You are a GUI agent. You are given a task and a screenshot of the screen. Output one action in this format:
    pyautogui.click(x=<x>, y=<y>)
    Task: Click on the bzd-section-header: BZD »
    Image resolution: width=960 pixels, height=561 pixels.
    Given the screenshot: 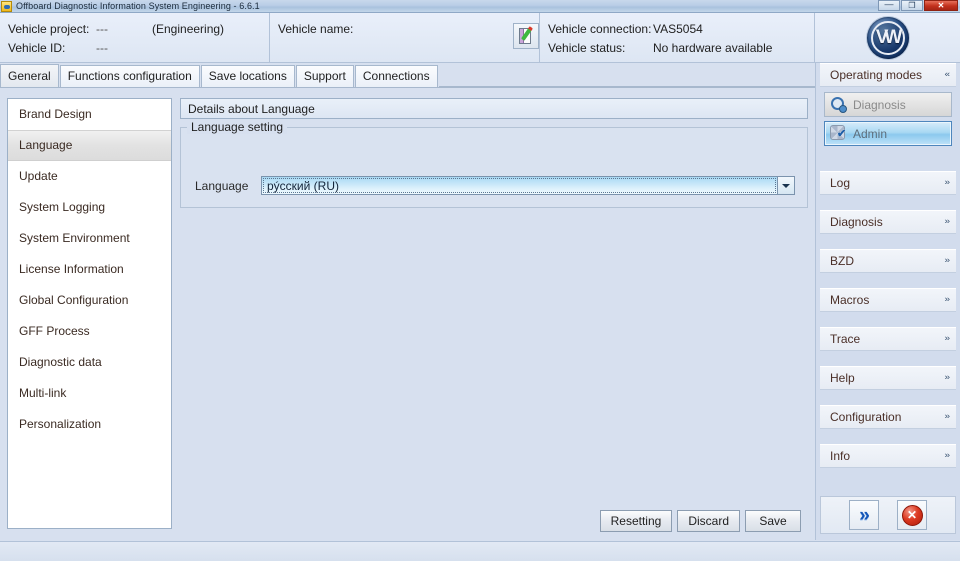 What is the action you would take?
    pyautogui.click(x=888, y=261)
    